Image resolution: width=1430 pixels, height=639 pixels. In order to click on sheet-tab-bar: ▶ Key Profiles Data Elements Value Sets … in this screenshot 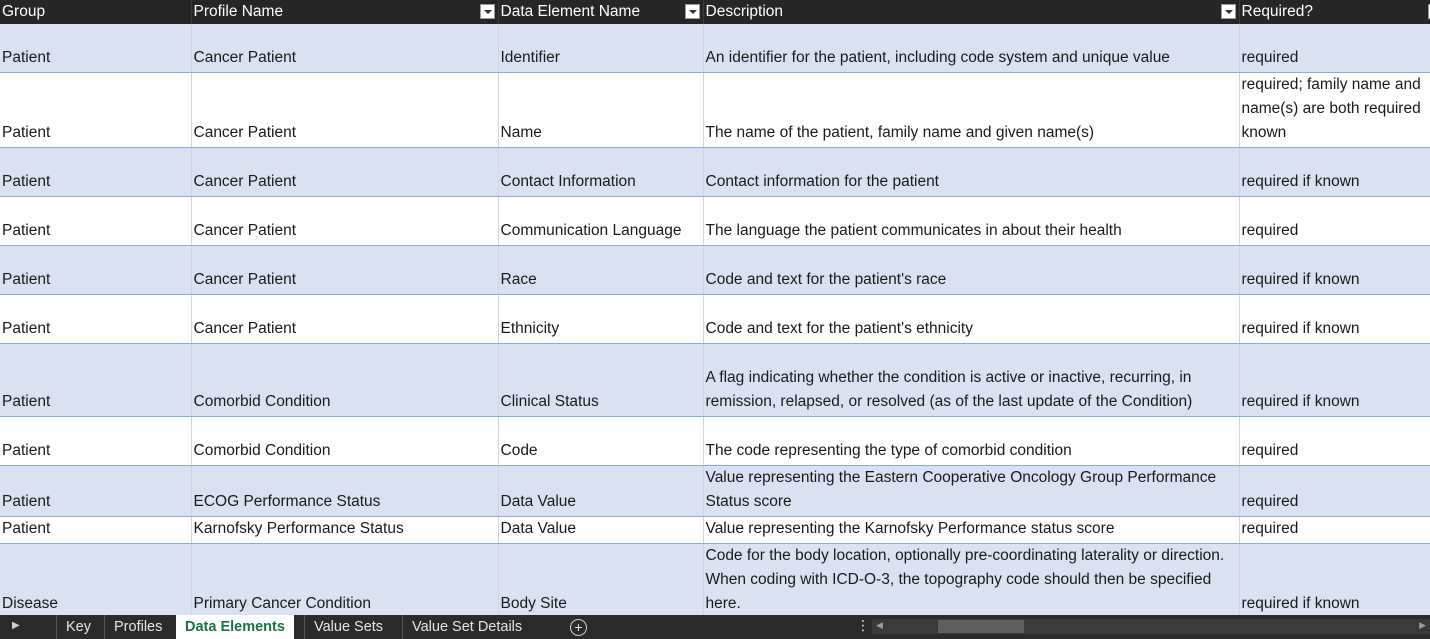, I will do `click(715, 627)`.